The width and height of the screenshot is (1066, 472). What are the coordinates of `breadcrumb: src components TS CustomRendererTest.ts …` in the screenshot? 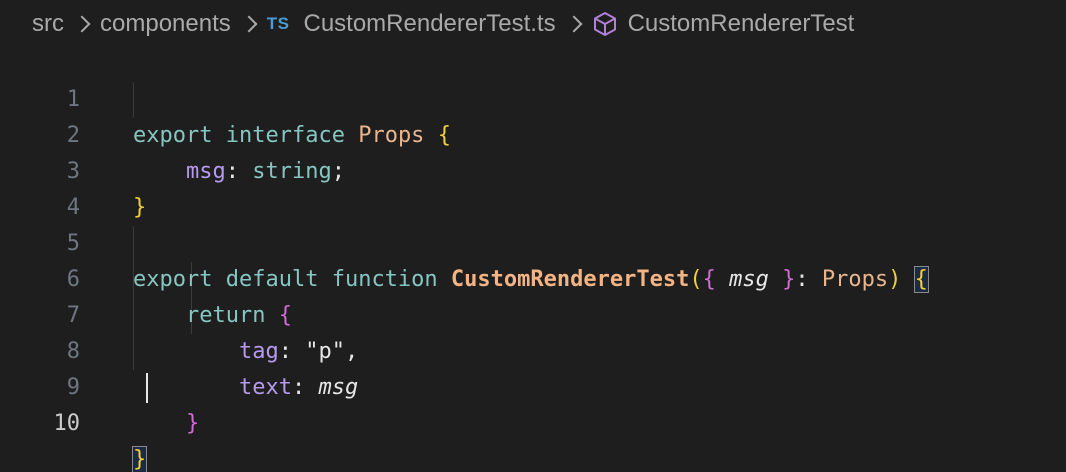 It's located at (533, 24).